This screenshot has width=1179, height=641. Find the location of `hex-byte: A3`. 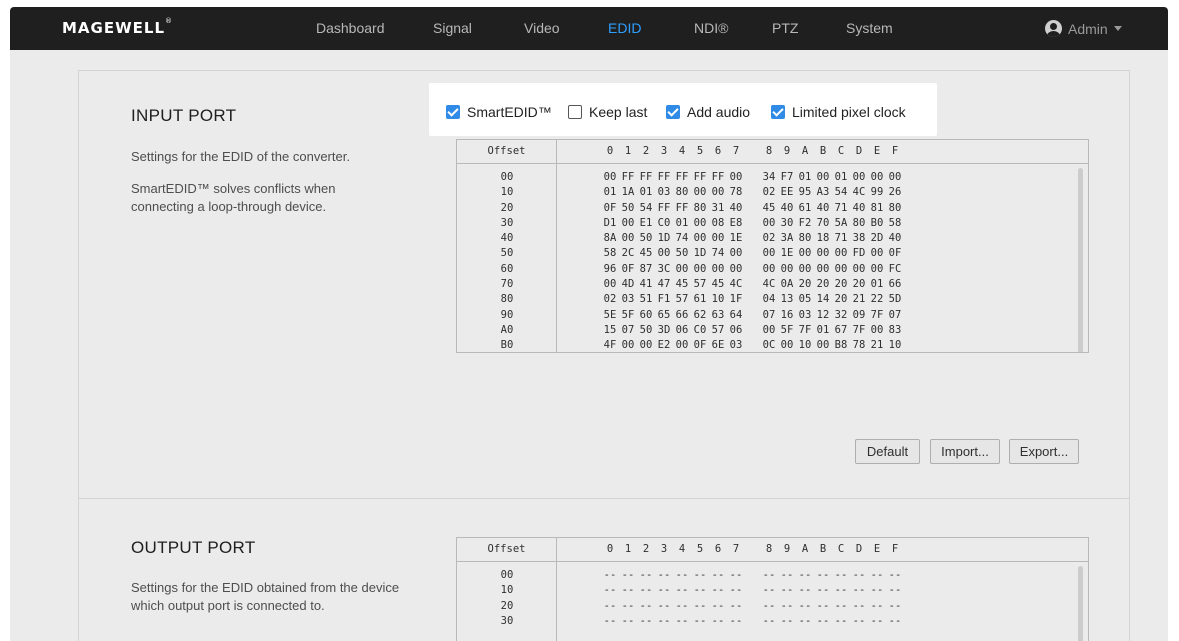

hex-byte: A3 is located at coordinates (823, 192).